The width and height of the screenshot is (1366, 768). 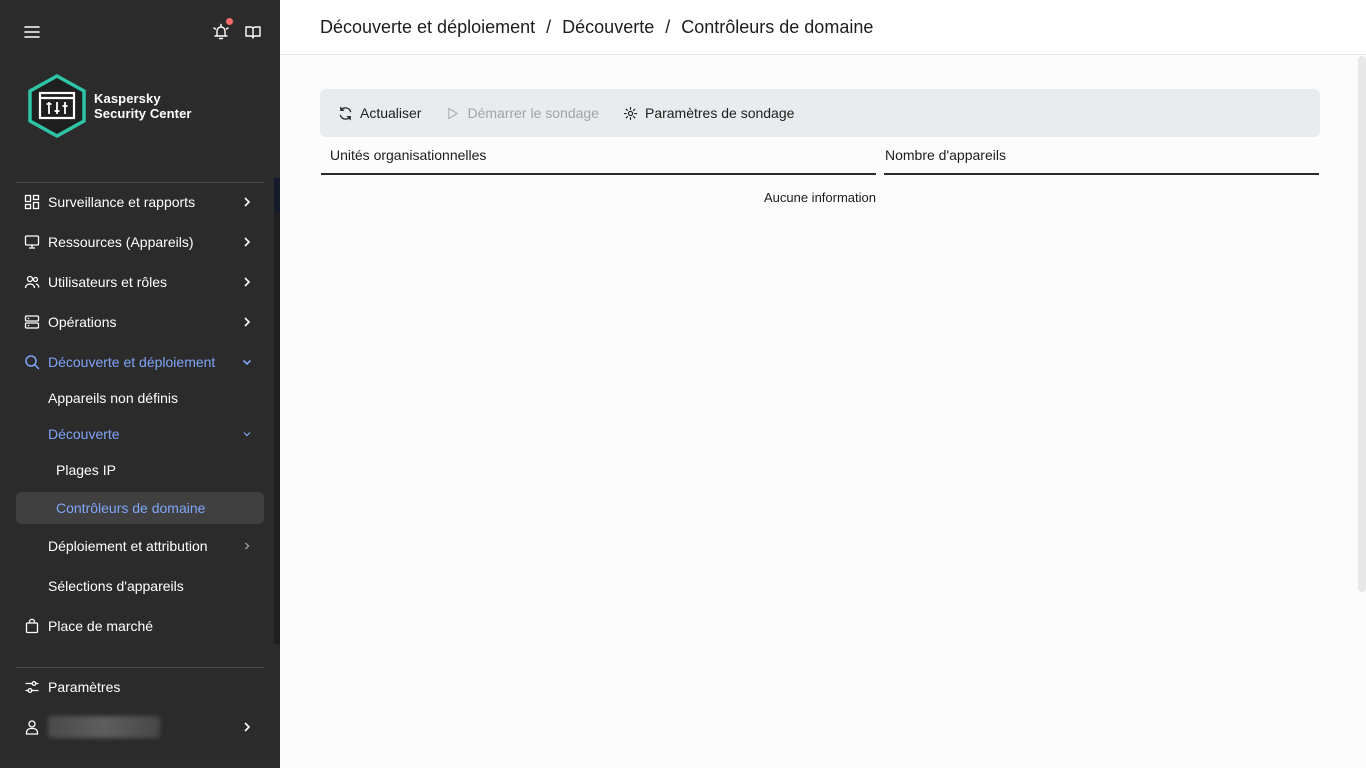 I want to click on sidebar-item-deploiement-attribution: Déploiement et attribution, so click(x=140, y=546).